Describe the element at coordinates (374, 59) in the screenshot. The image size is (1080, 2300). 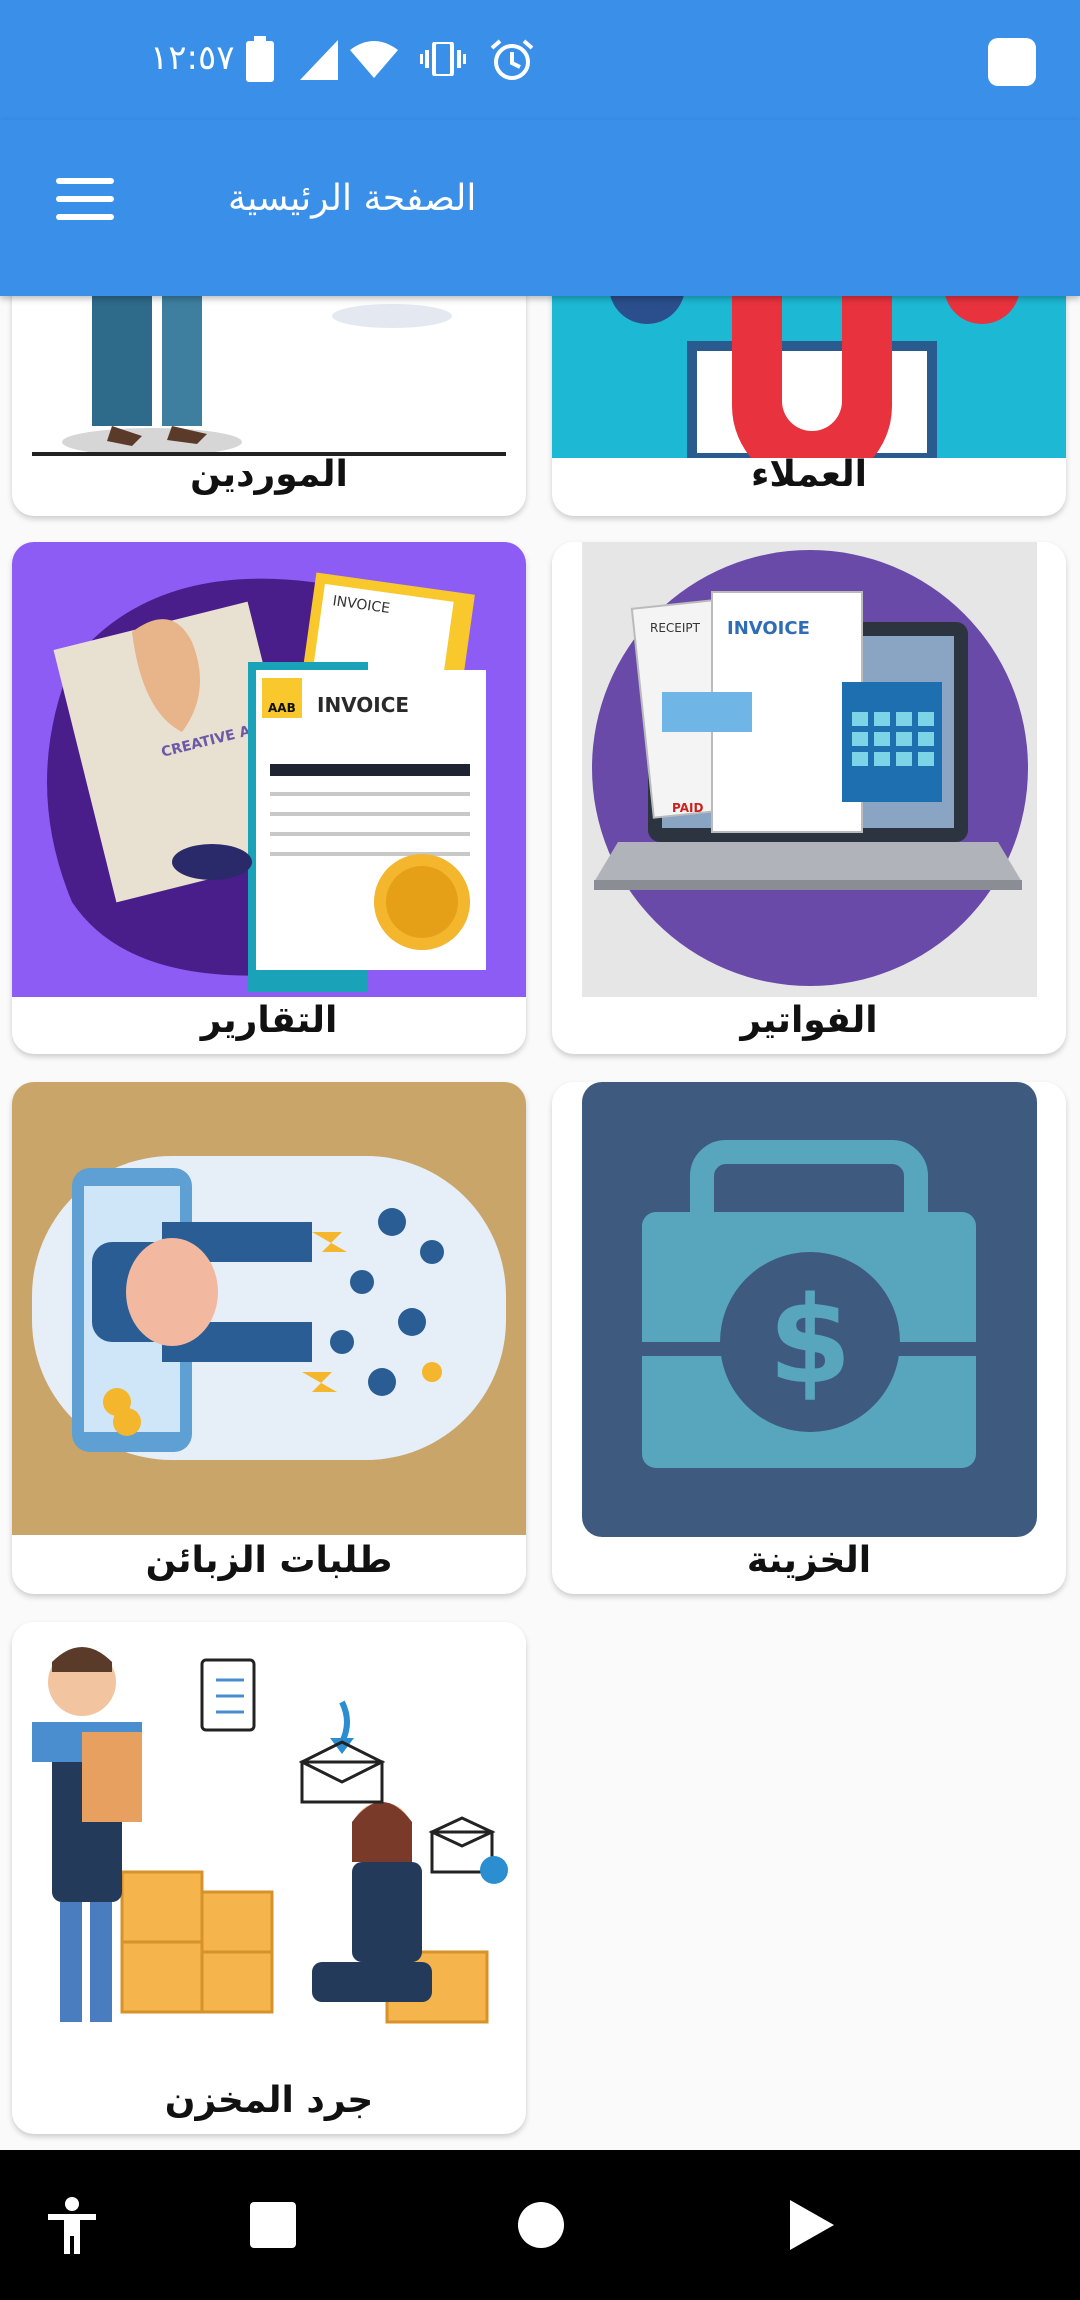
I see `wifi-icon` at that location.